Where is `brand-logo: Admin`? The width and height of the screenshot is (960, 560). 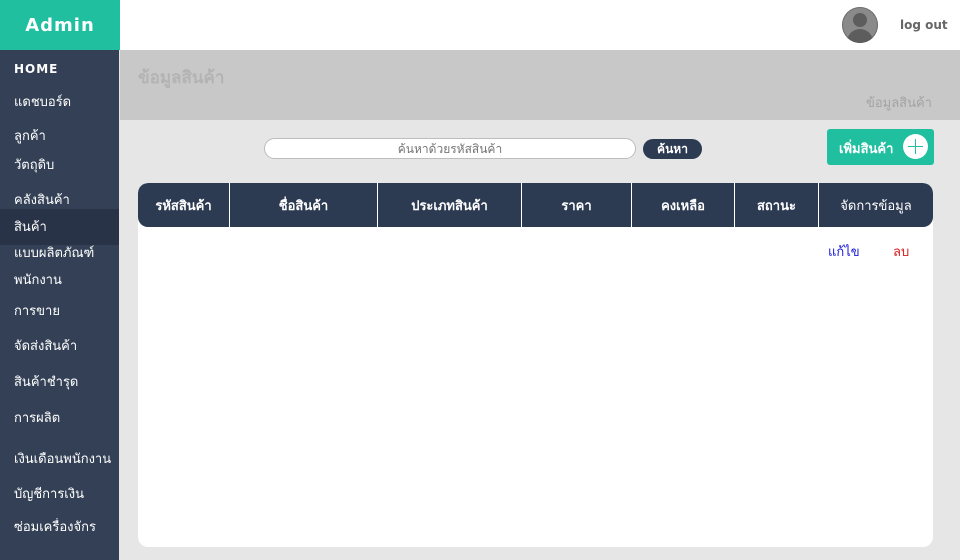 brand-logo: Admin is located at coordinates (60, 25).